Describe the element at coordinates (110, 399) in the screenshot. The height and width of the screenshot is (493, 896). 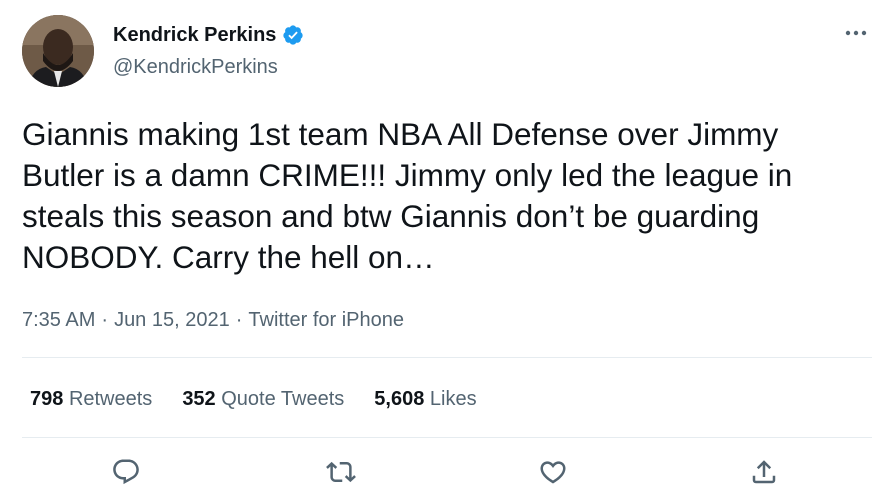
I see `retweets-label: Retweets` at that location.